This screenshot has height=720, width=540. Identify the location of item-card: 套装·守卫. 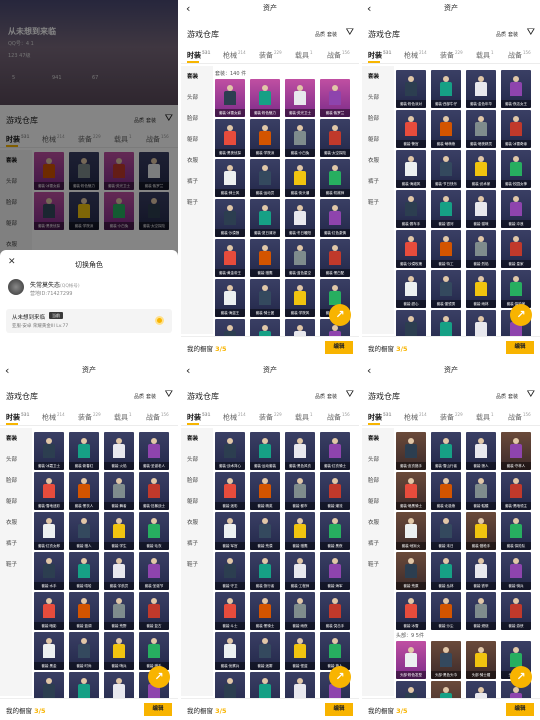
(230, 571).